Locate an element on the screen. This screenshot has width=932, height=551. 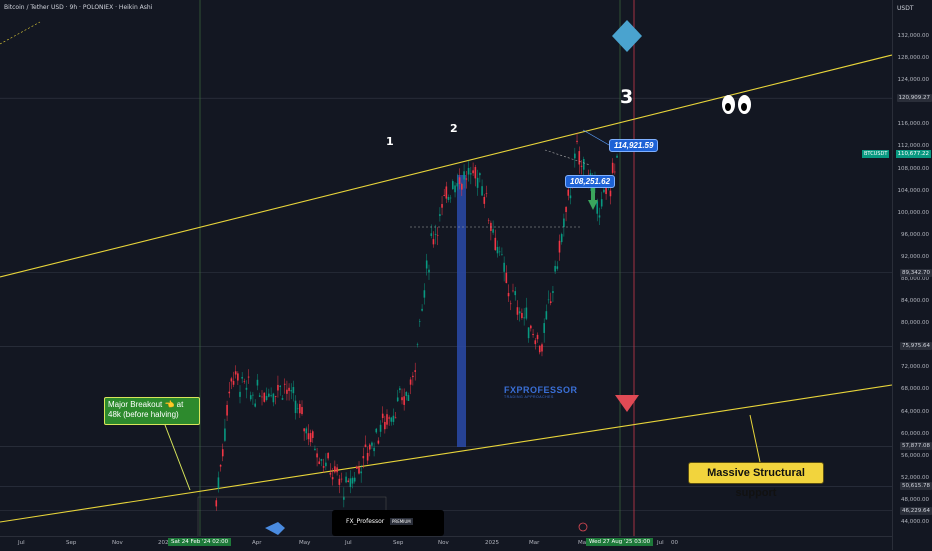
event-icon is located at coordinates (583, 527).